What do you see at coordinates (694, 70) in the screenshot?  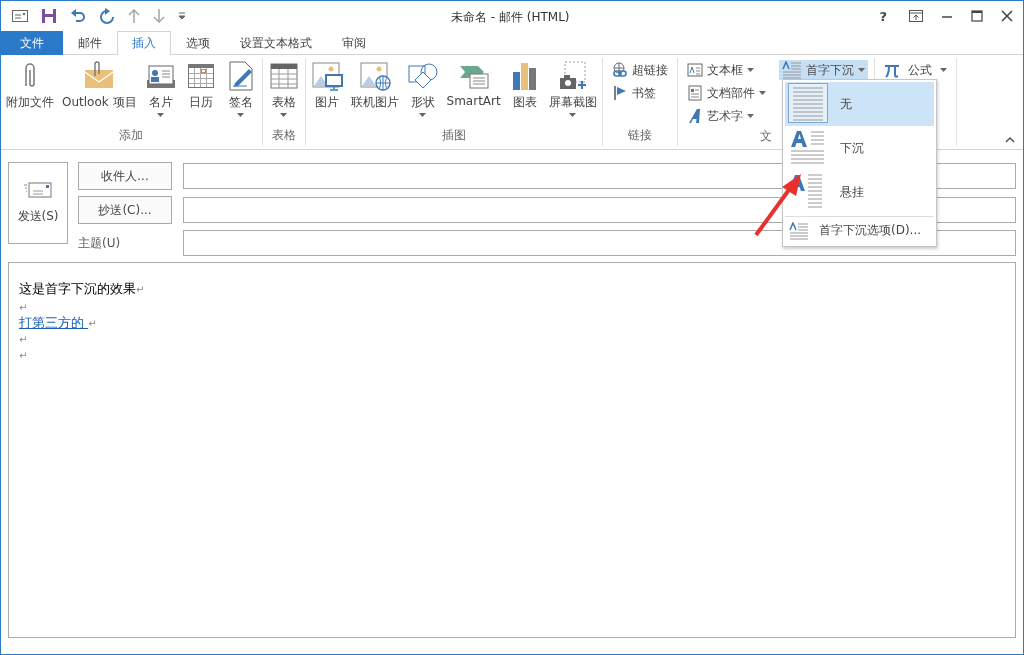 I see `text-box-icon` at bounding box center [694, 70].